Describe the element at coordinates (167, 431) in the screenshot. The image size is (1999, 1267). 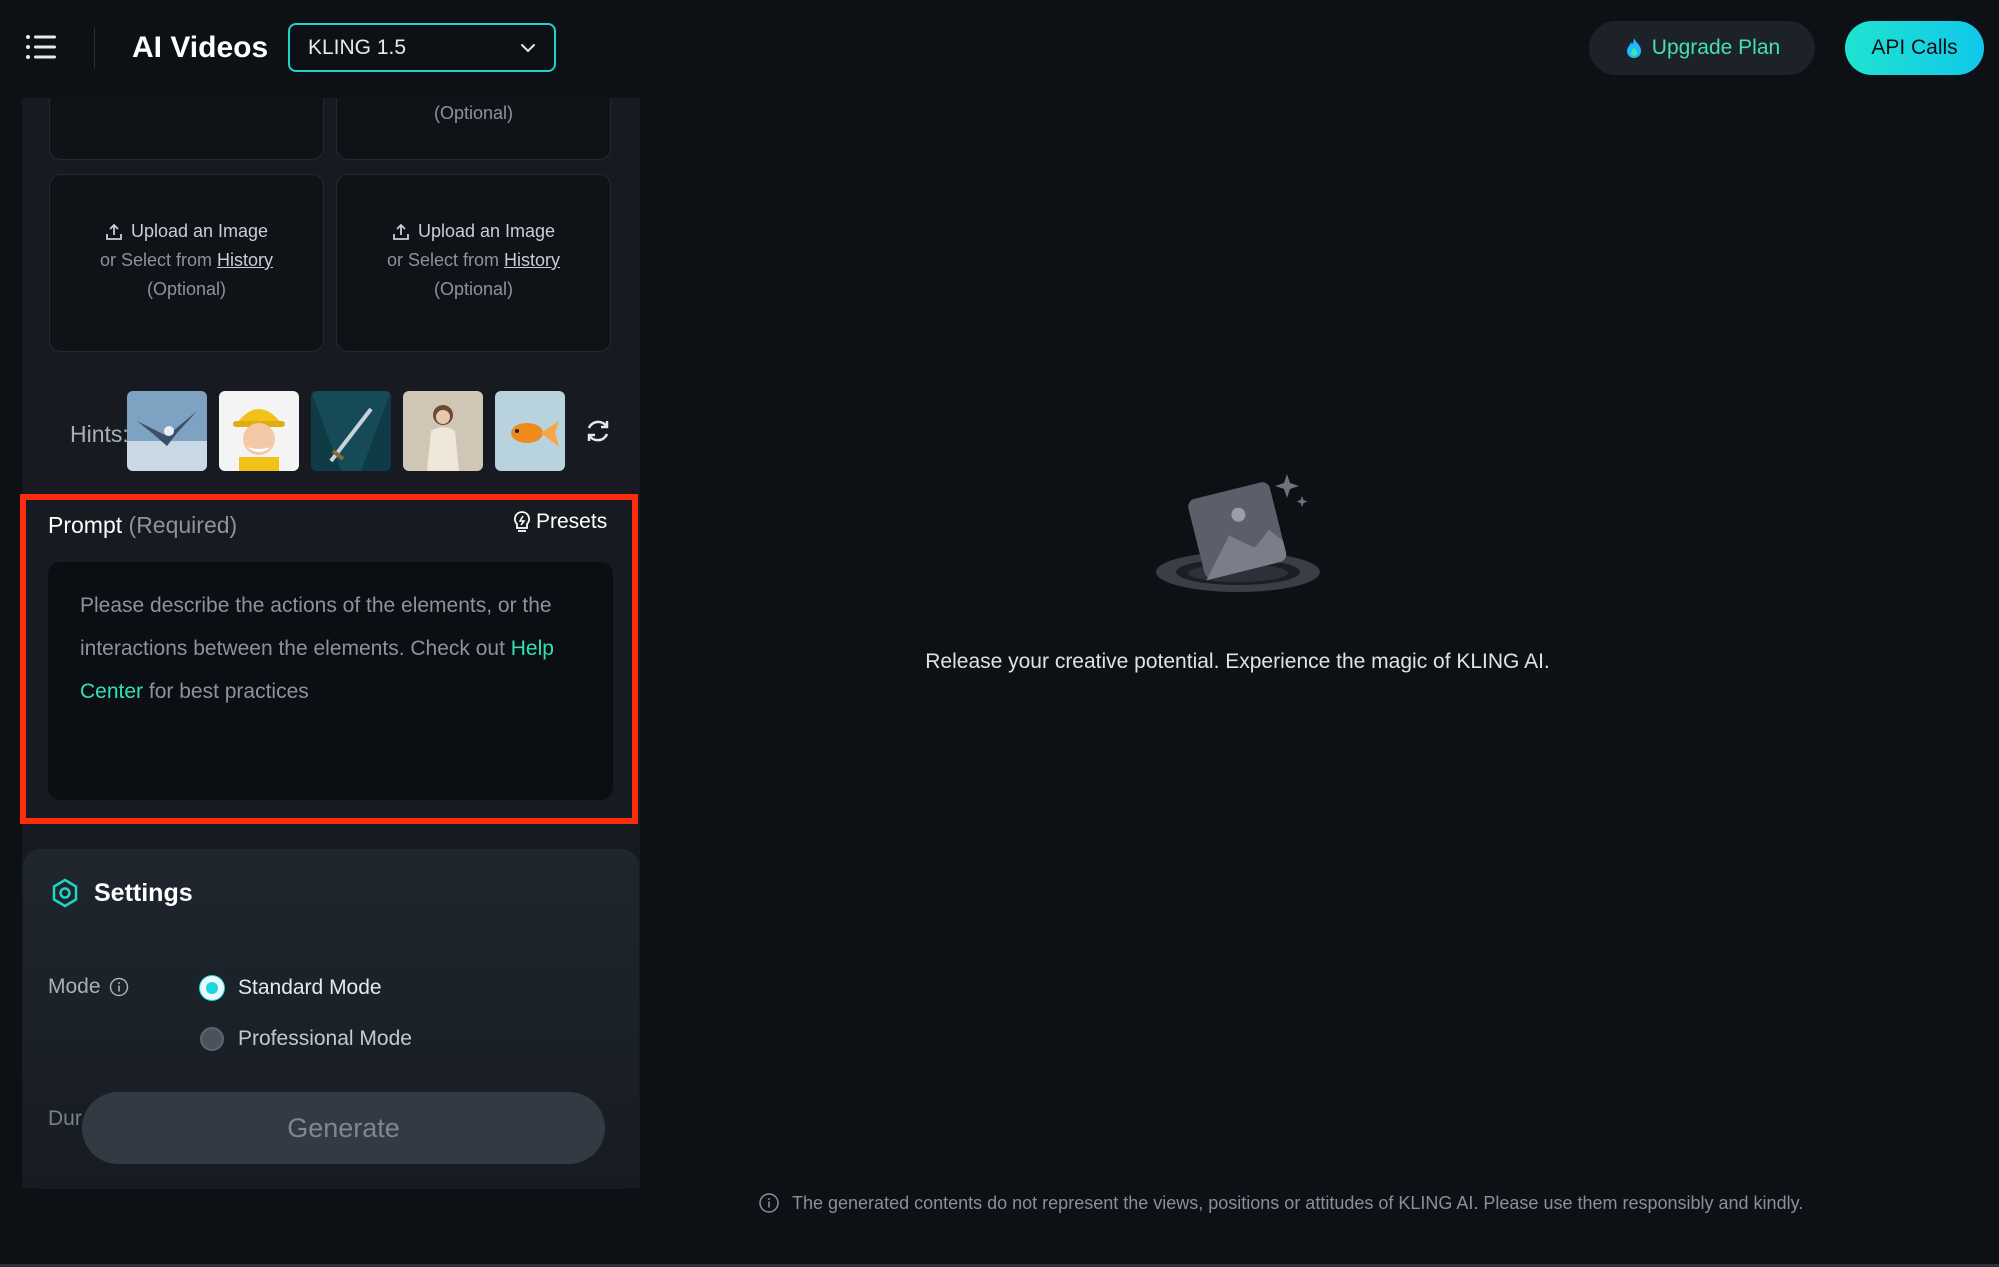
I see `hint-thumbnail-eagle` at that location.